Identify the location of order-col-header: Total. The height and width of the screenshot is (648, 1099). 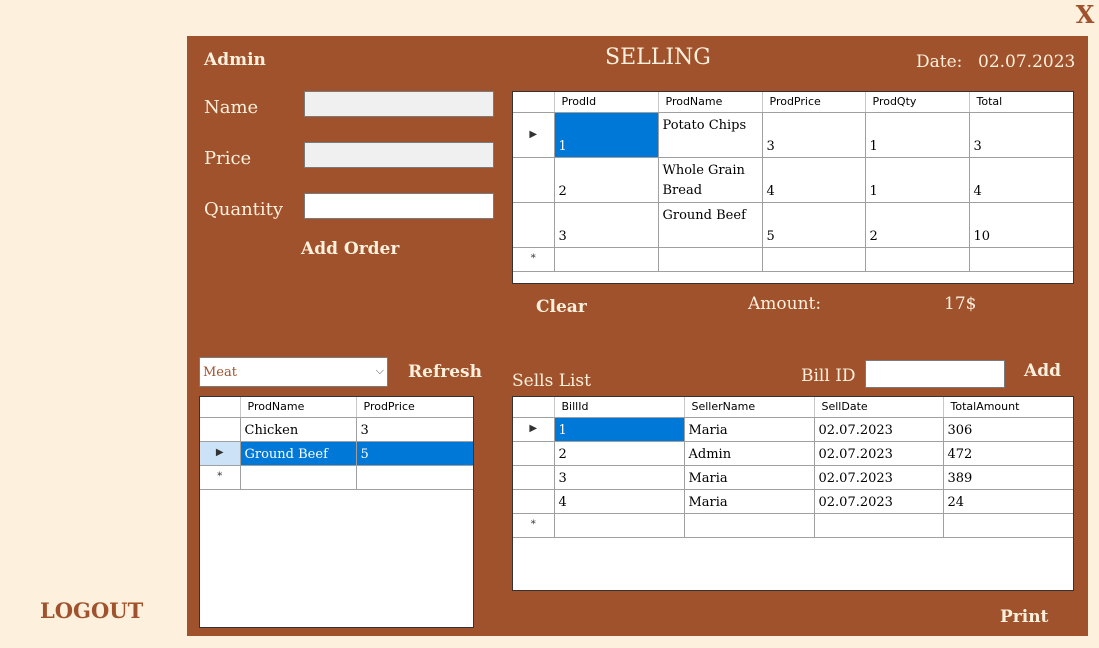
(1021, 102).